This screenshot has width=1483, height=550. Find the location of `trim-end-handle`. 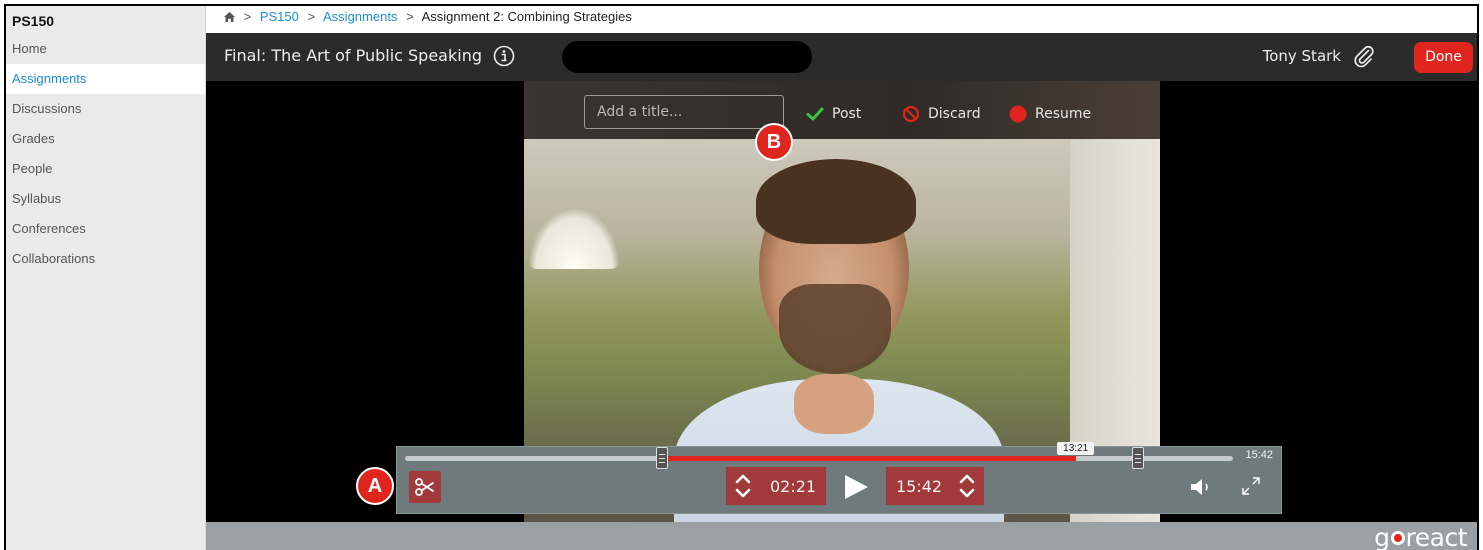

trim-end-handle is located at coordinates (1137, 458).